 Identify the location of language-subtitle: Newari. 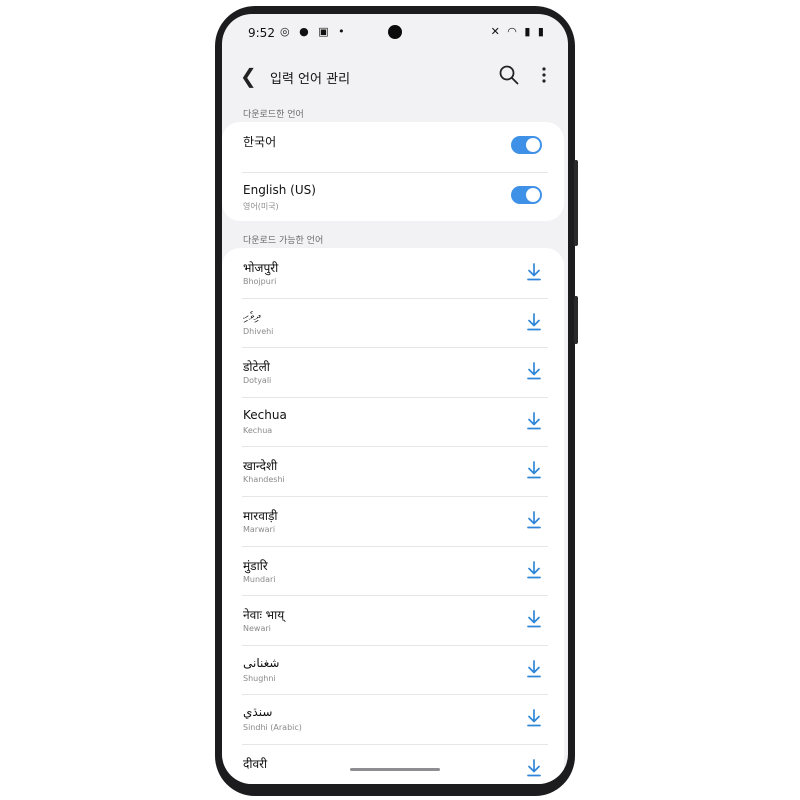
(257, 629).